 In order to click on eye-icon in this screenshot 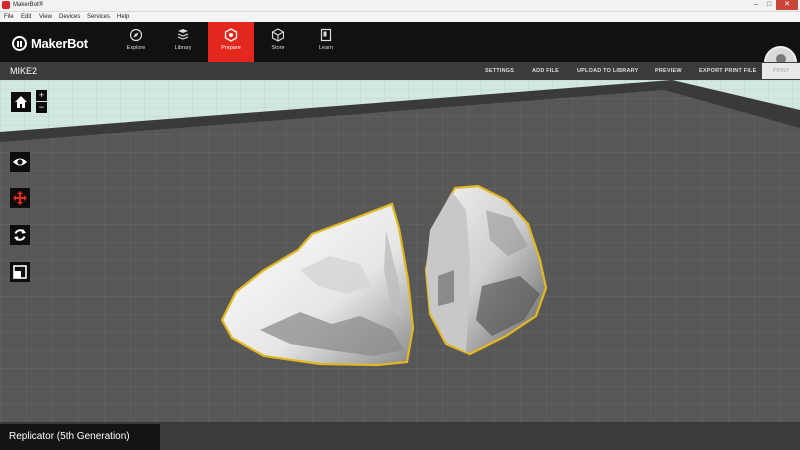, I will do `click(20, 162)`.